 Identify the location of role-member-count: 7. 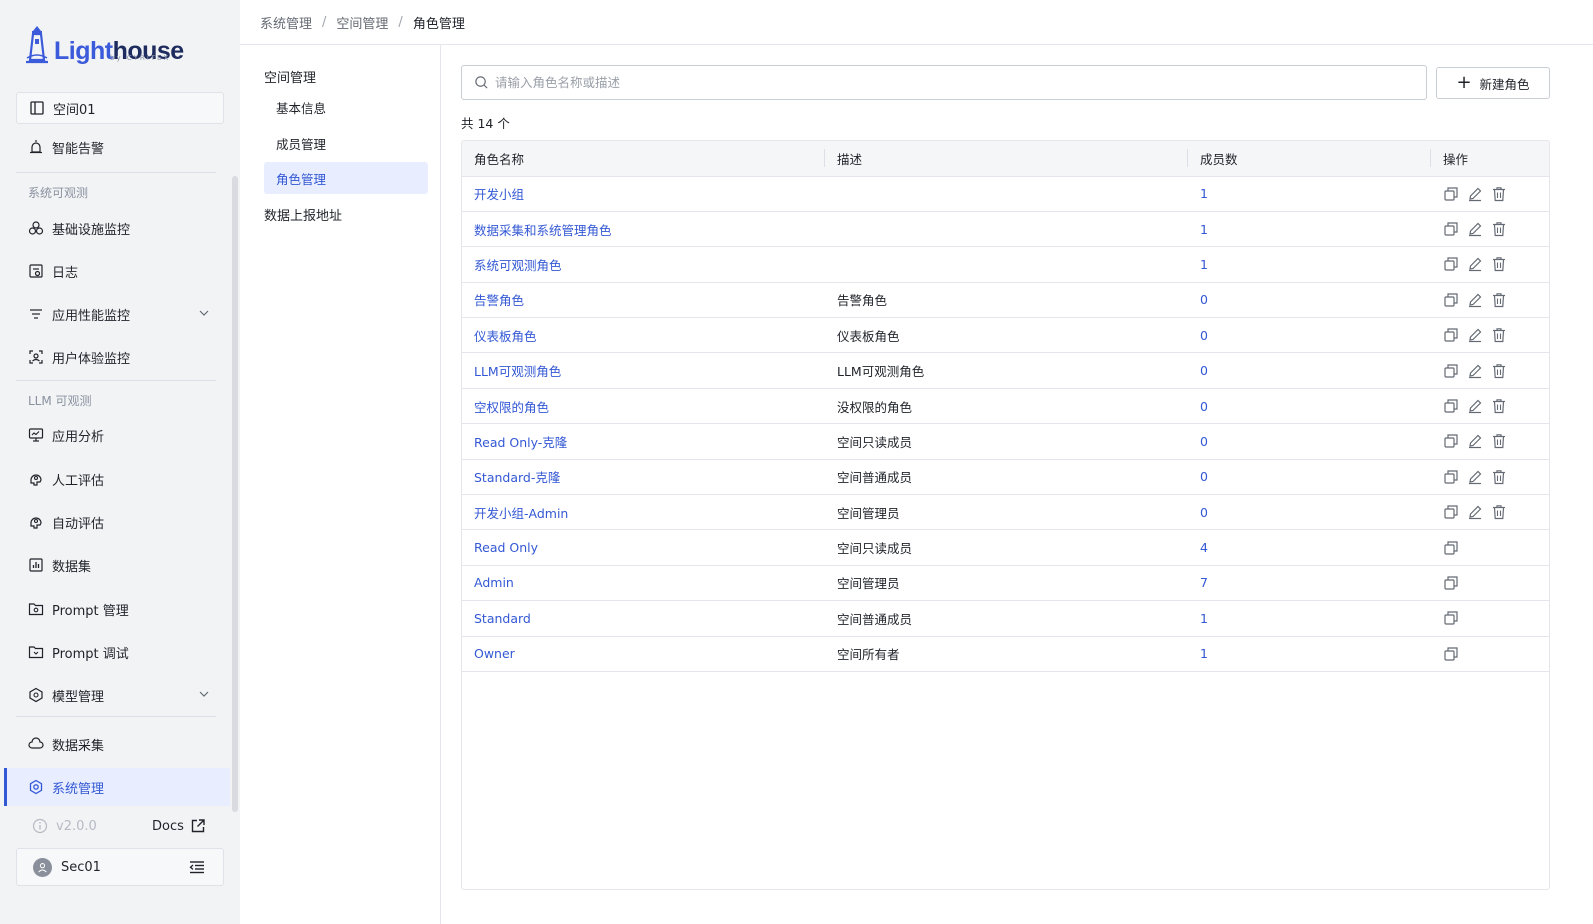
(1309, 583).